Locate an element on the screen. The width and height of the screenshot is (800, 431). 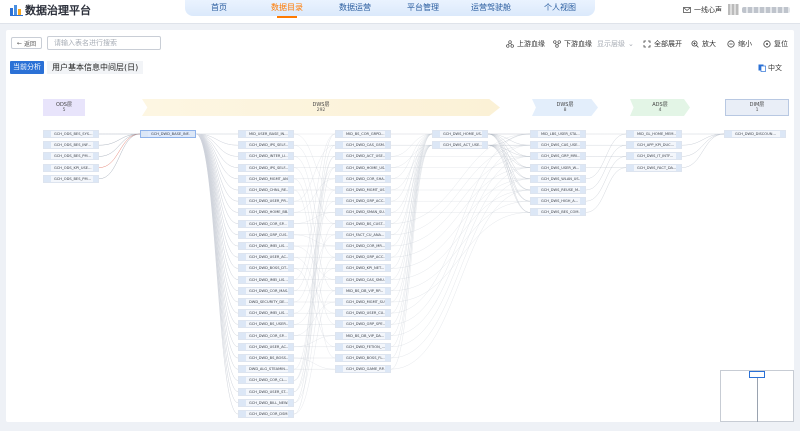
show-level-select: 显示层级 ⌄ is located at coordinates (615, 44).